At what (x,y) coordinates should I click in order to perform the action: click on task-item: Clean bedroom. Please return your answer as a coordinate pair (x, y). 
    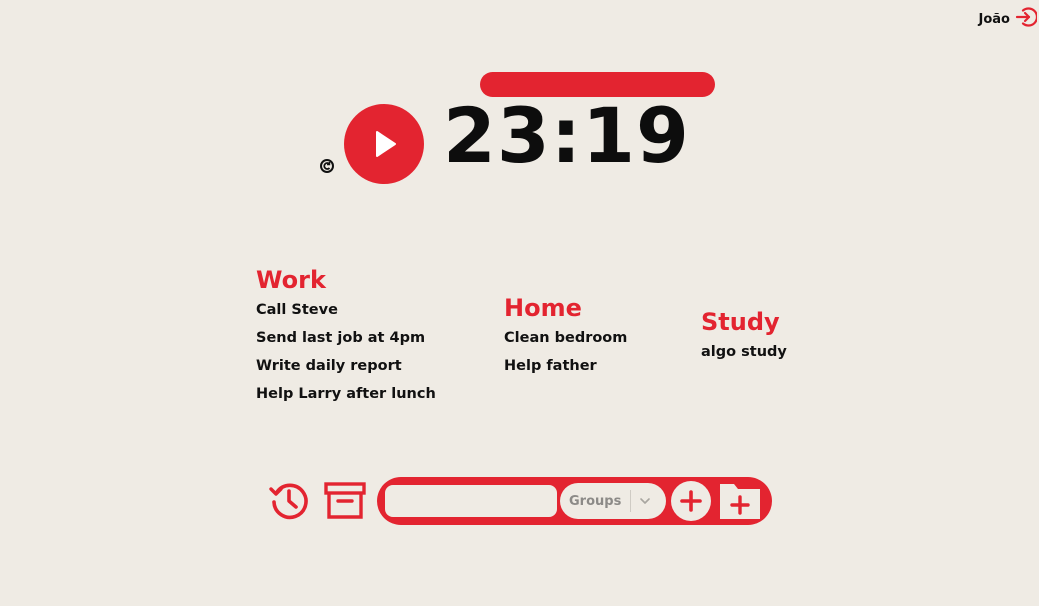
    Looking at the image, I should click on (565, 338).